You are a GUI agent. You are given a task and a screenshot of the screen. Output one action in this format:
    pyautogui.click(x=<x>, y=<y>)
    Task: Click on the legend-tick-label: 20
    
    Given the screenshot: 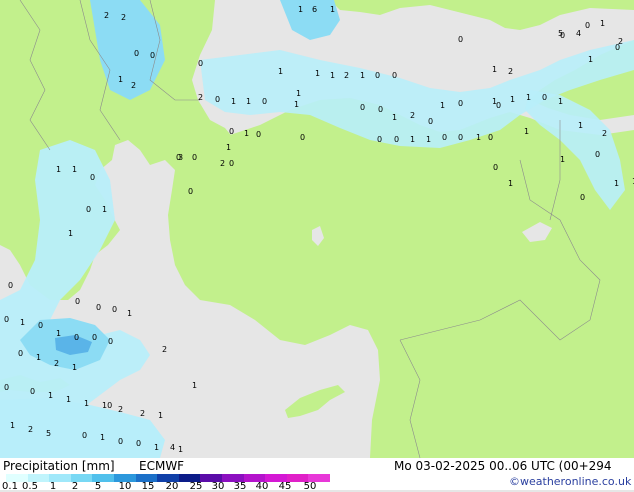 What is the action you would take?
    pyautogui.click(x=172, y=486)
    